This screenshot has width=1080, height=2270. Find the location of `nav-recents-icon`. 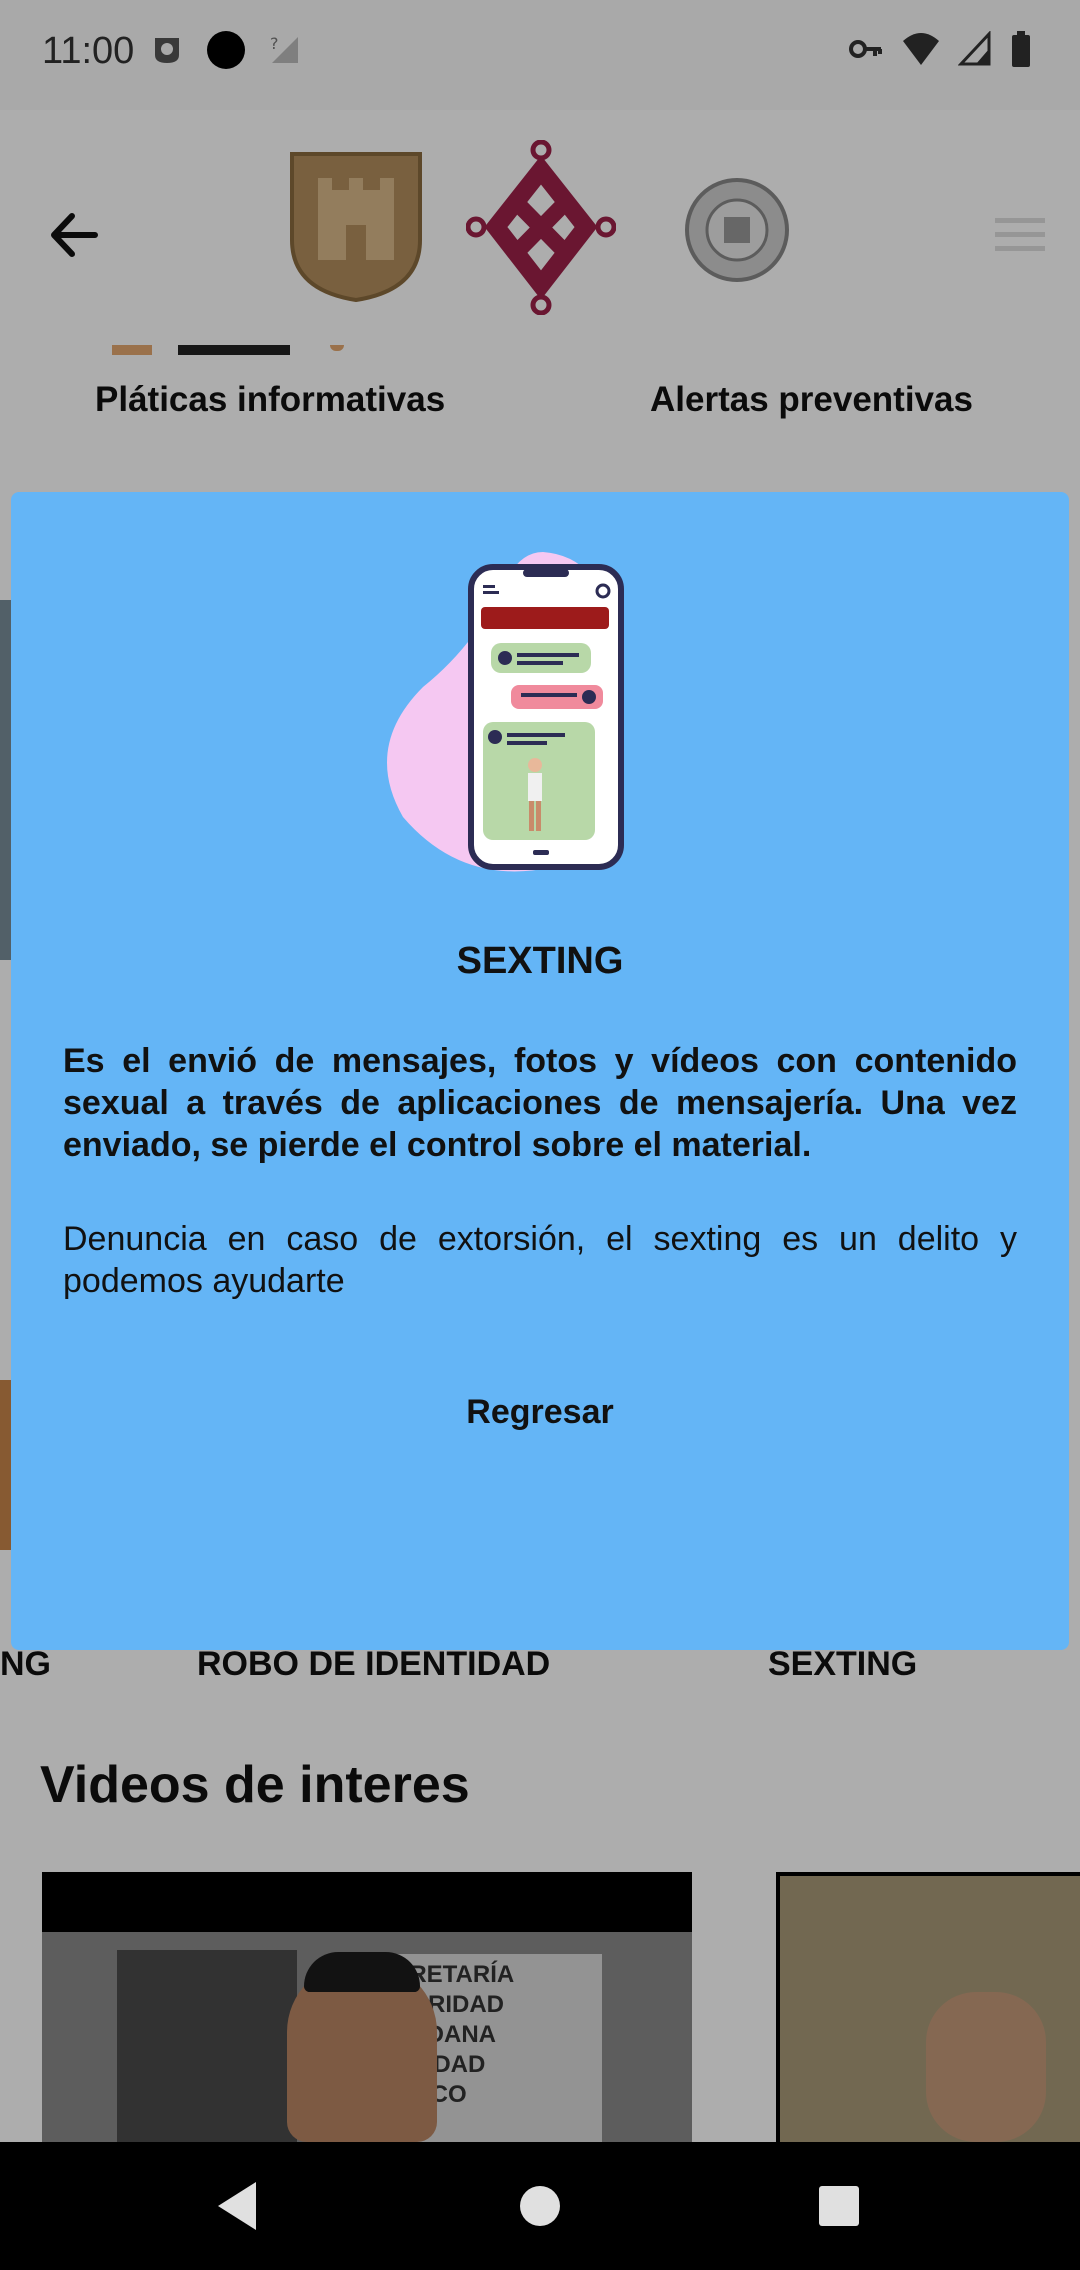

nav-recents-icon is located at coordinates (839, 2206).